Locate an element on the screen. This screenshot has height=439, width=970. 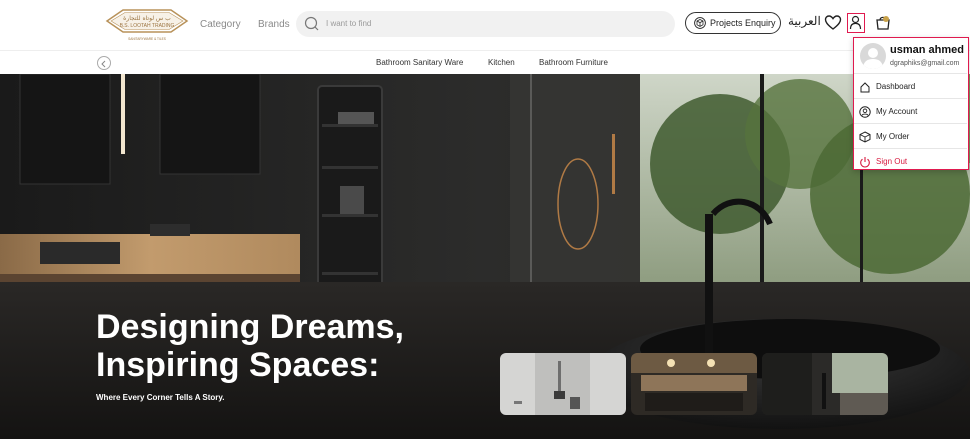
account-icon is located at coordinates (865, 112).